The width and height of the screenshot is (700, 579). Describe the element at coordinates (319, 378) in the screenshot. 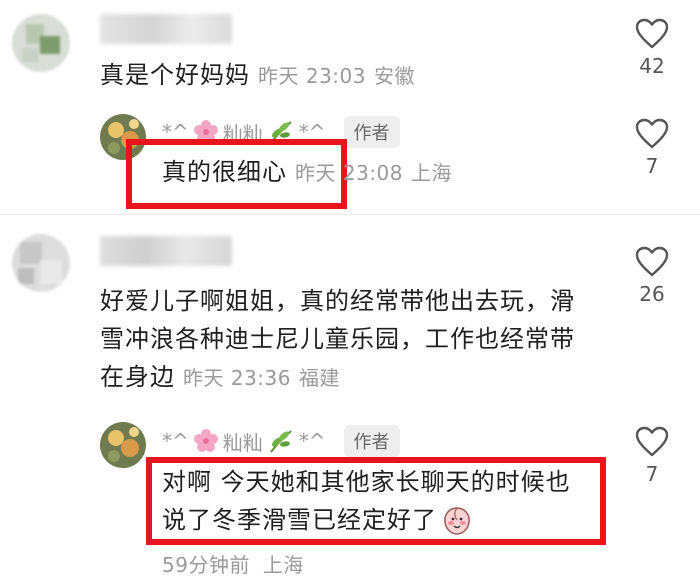

I see `comment-location: 福建` at that location.